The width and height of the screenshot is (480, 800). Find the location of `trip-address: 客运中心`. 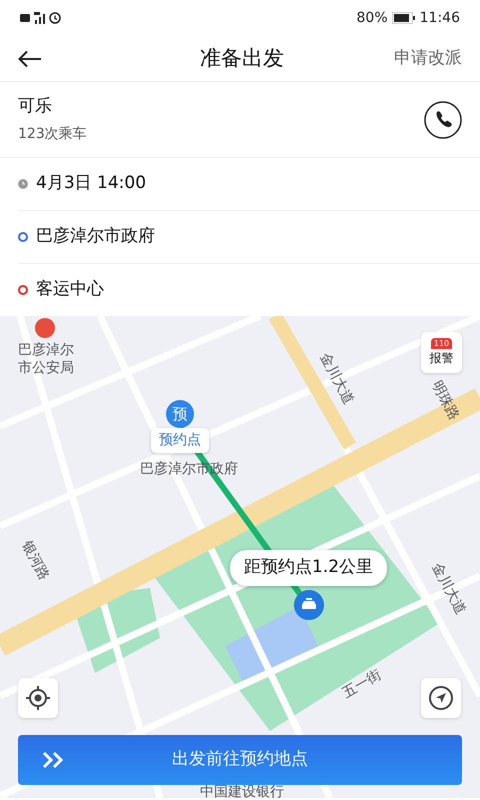

trip-address: 客运中心 is located at coordinates (70, 290).